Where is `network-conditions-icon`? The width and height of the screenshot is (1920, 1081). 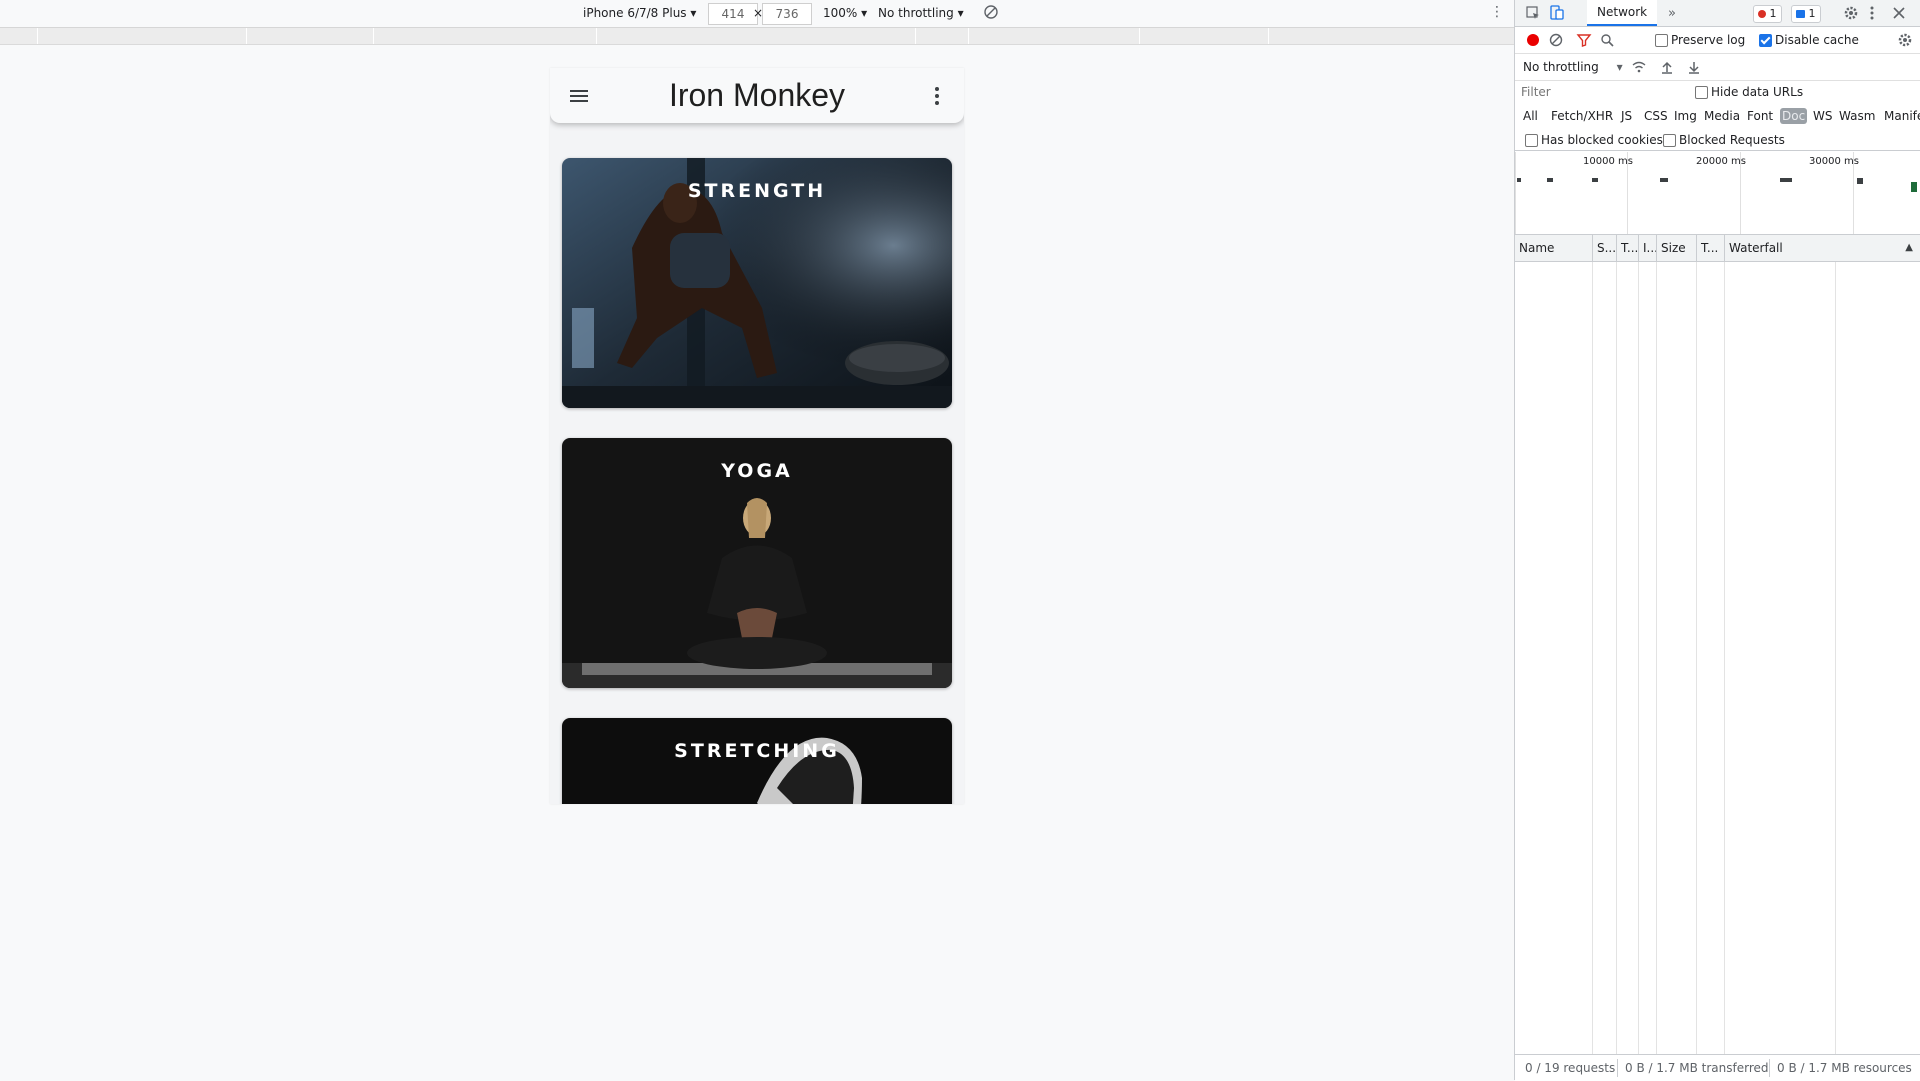 network-conditions-icon is located at coordinates (1639, 67).